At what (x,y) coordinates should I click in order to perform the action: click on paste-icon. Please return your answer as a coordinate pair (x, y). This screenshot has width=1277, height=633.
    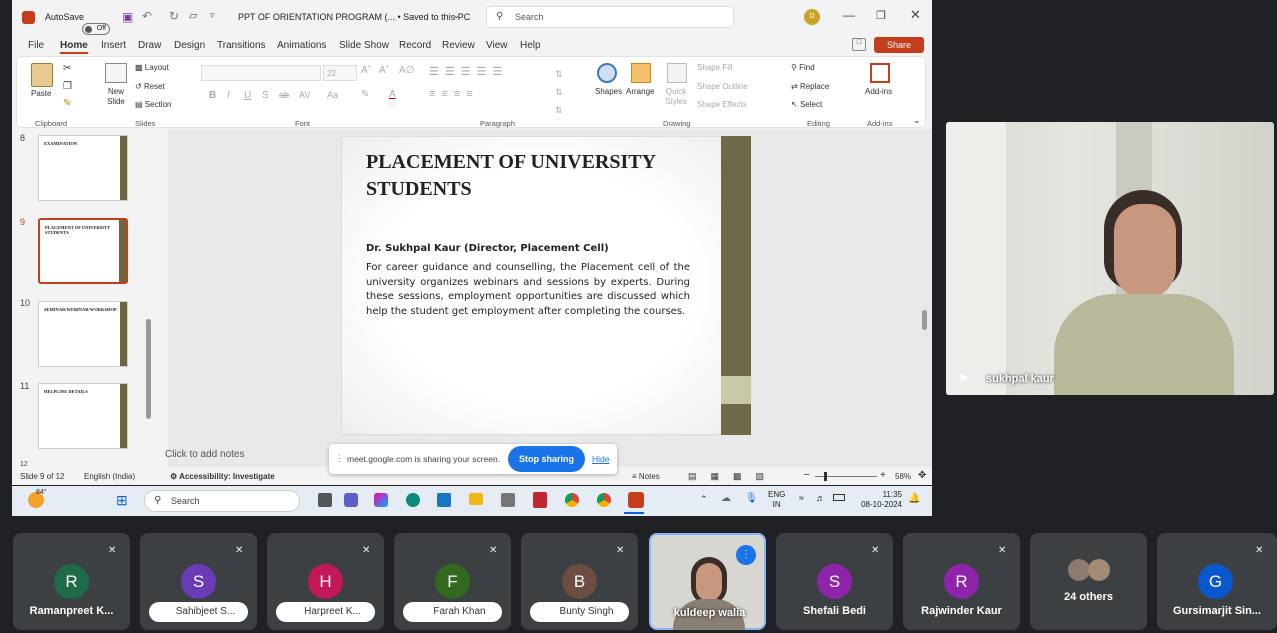
    Looking at the image, I should click on (42, 75).